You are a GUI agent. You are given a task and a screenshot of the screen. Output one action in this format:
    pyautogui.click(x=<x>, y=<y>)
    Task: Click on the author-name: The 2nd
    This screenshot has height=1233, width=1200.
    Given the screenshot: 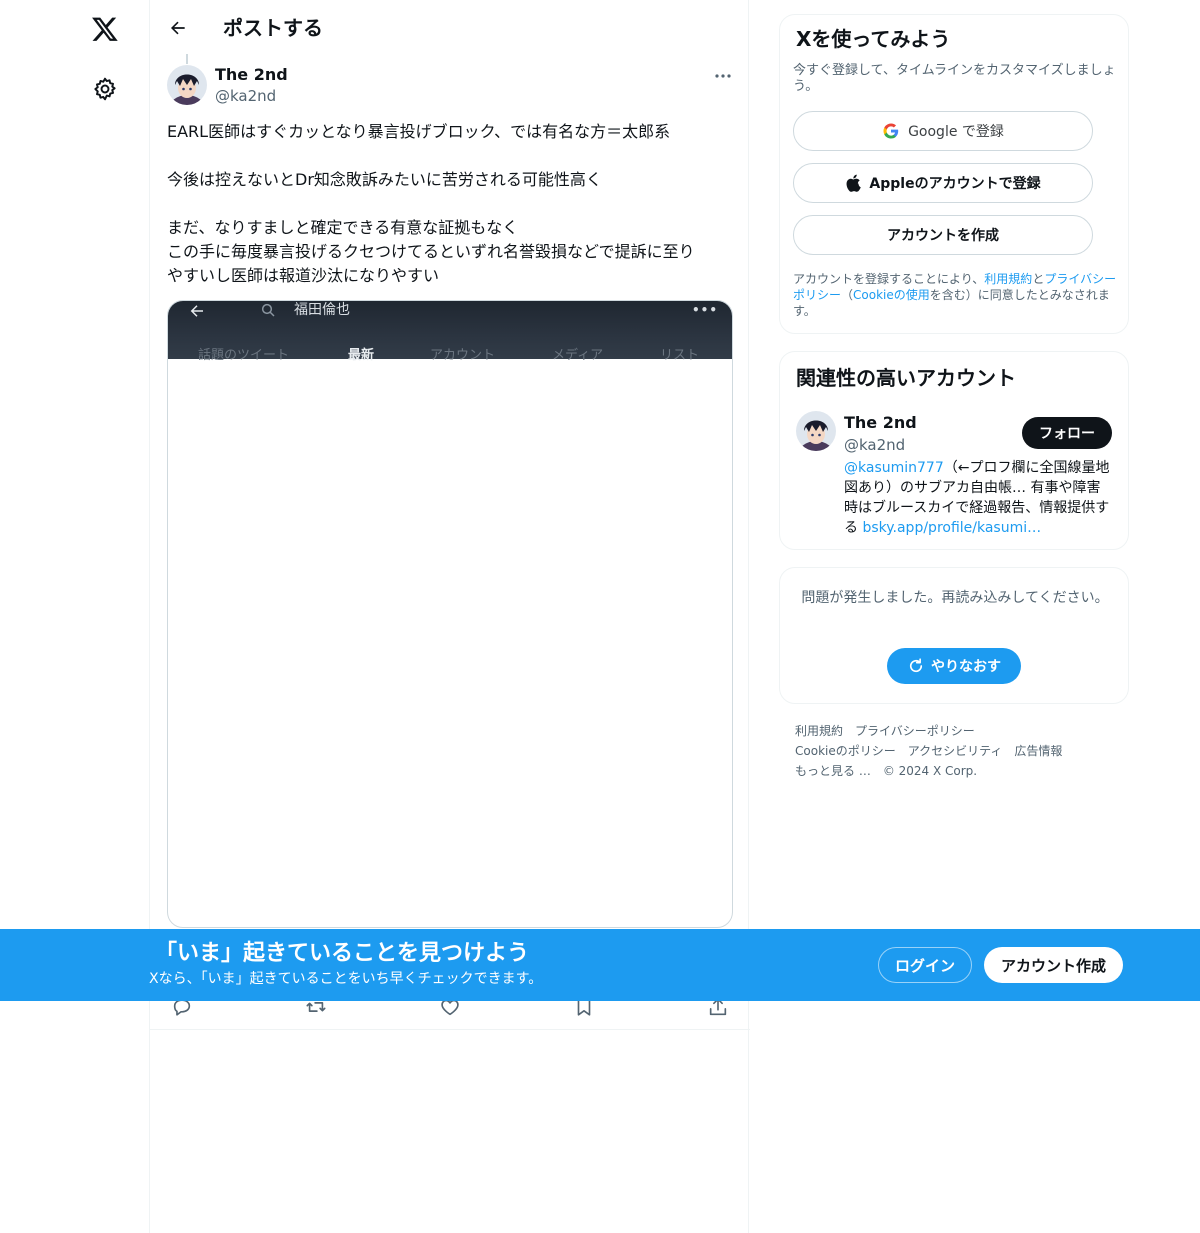 What is the action you would take?
    pyautogui.click(x=251, y=75)
    